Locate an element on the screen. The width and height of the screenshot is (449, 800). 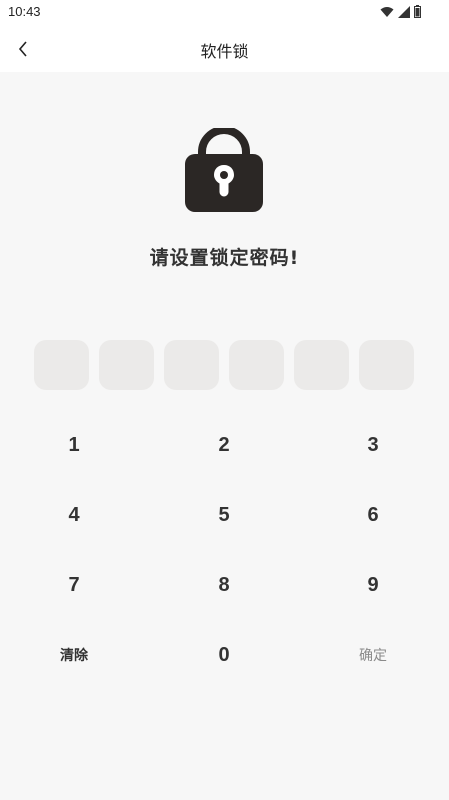
nav-bar: 软件锁 is located at coordinates (224, 49).